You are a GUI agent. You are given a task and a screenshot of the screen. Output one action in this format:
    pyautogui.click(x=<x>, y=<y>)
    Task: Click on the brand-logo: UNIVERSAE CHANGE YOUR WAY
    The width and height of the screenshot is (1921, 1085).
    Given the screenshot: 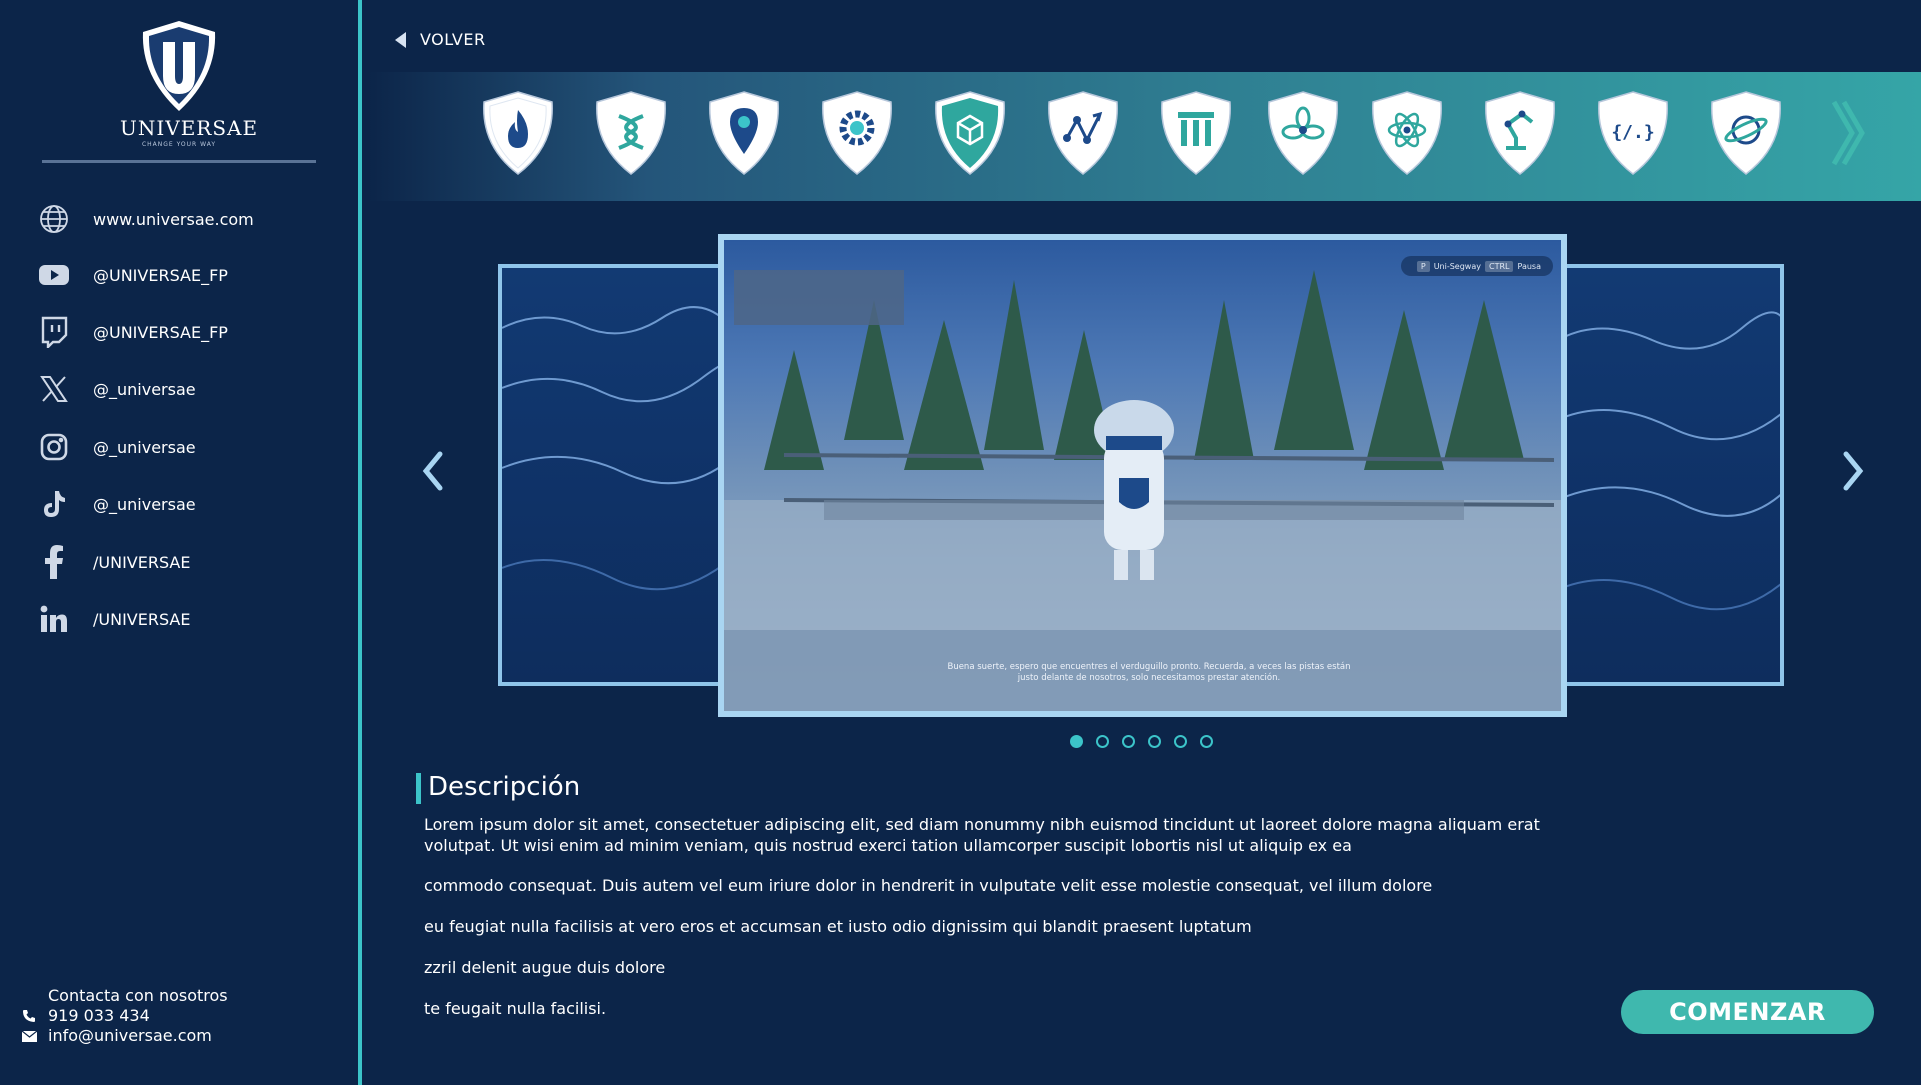 What is the action you would take?
    pyautogui.click(x=189, y=83)
    